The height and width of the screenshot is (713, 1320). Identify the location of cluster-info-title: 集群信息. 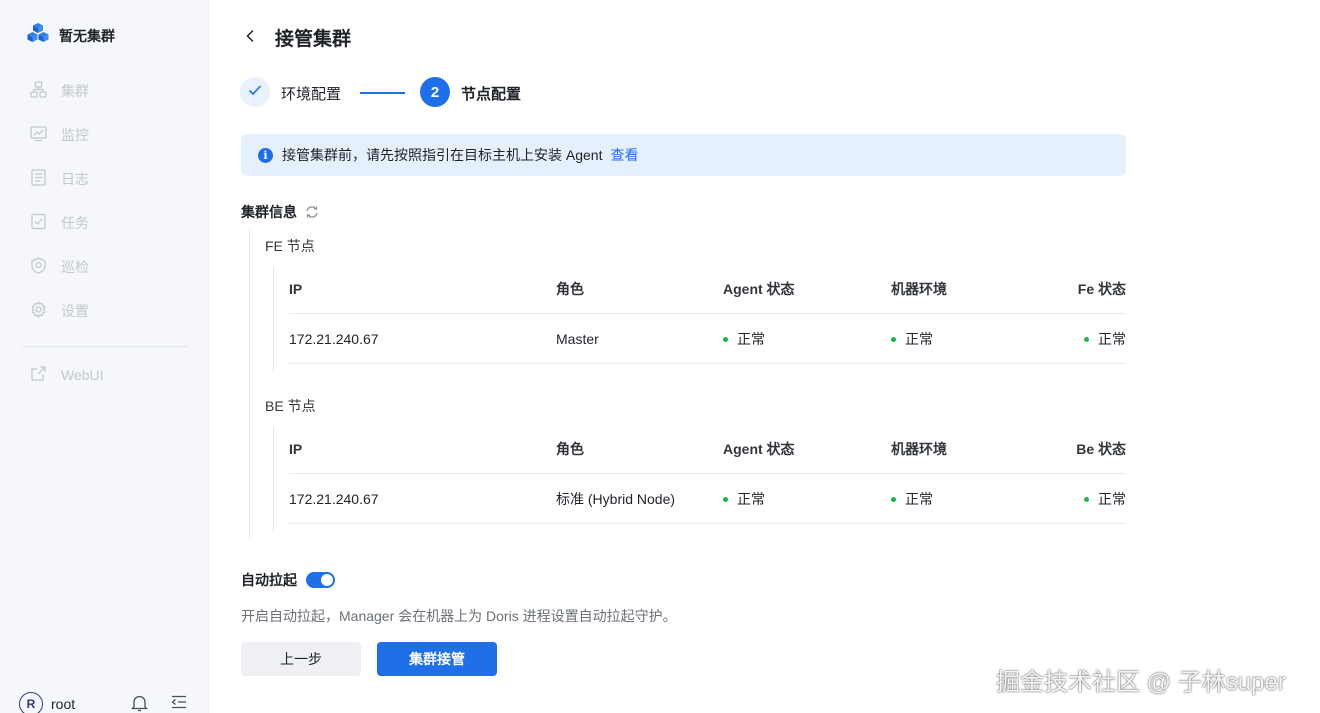
(280, 212).